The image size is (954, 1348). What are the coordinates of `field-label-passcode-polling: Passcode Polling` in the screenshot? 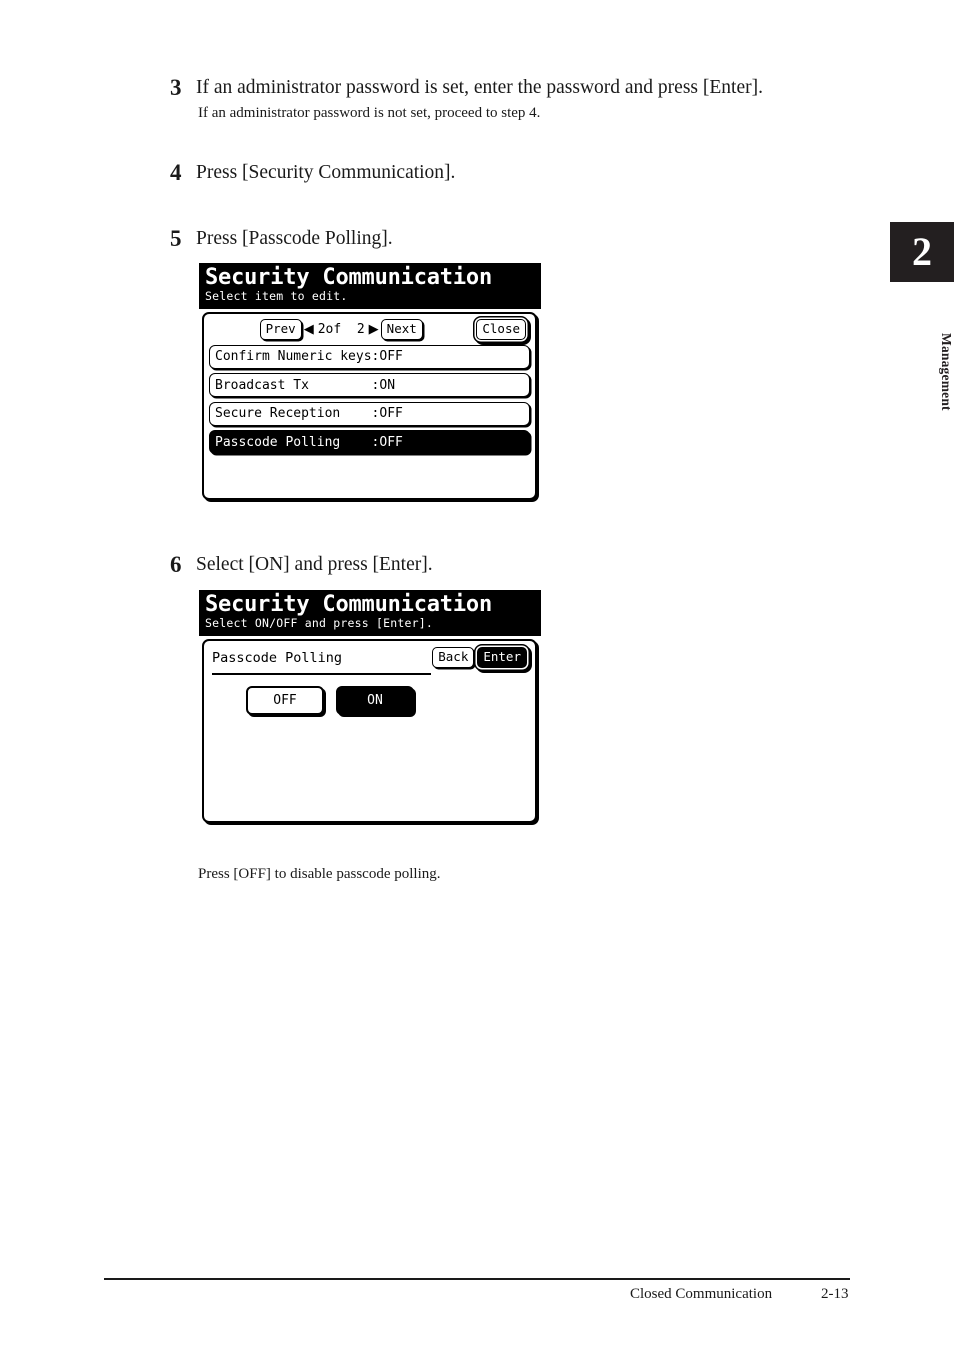 It's located at (277, 657).